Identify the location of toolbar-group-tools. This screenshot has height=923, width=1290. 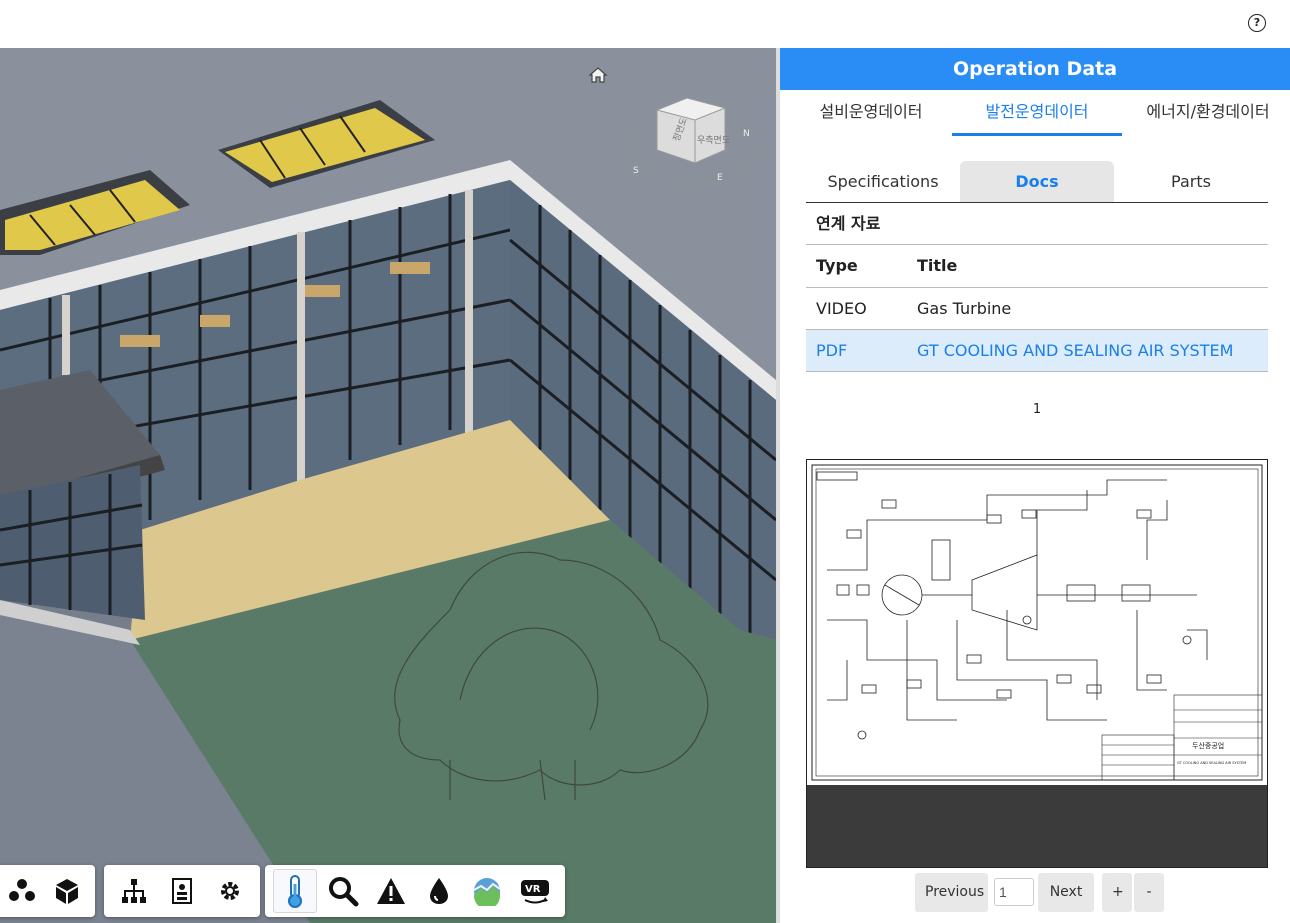
(182, 891).